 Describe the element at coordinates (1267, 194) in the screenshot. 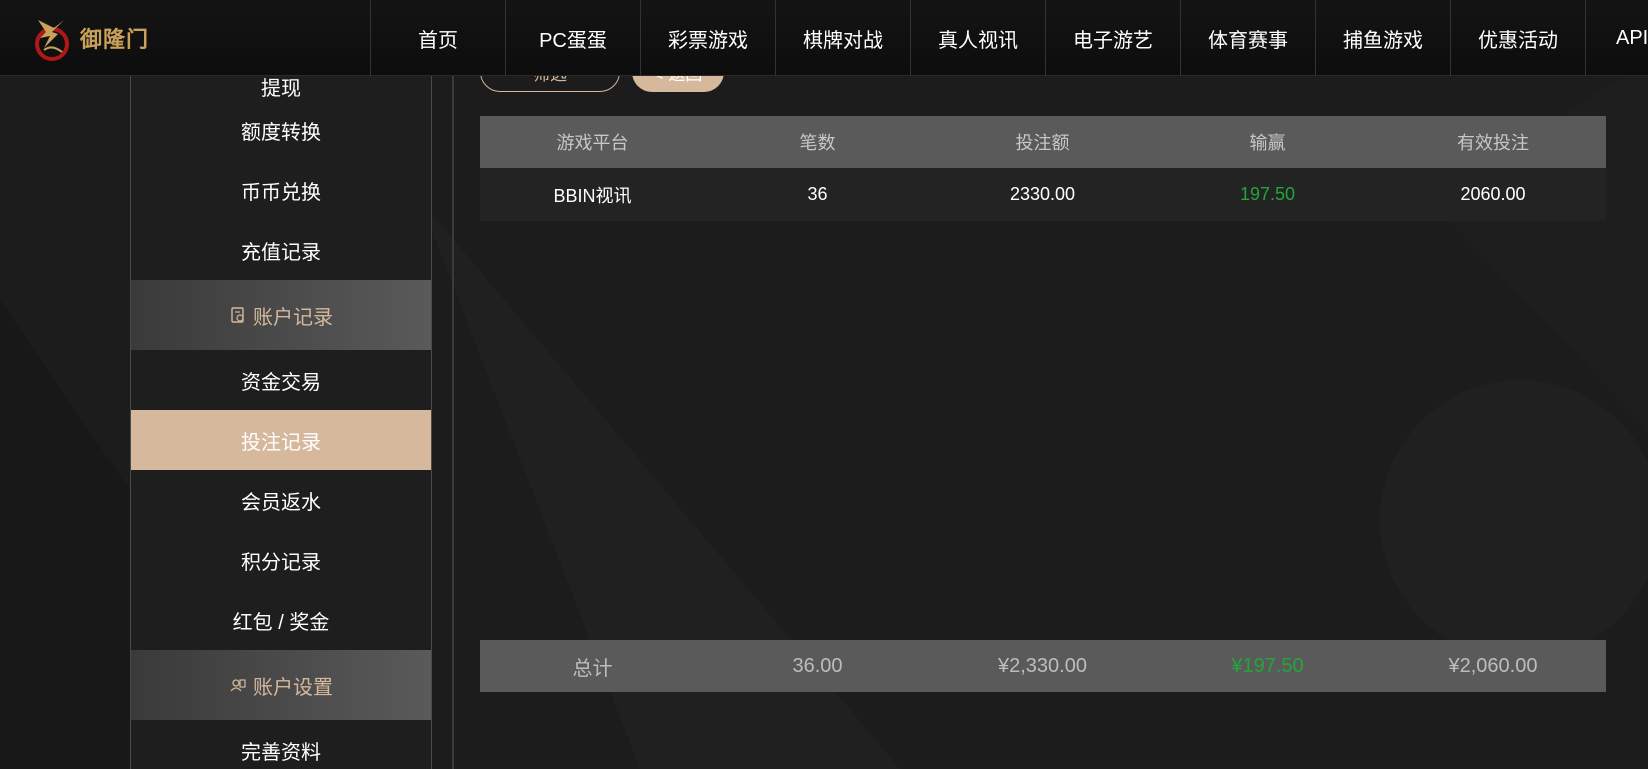

I see `cell-win-loss: 197.50` at that location.